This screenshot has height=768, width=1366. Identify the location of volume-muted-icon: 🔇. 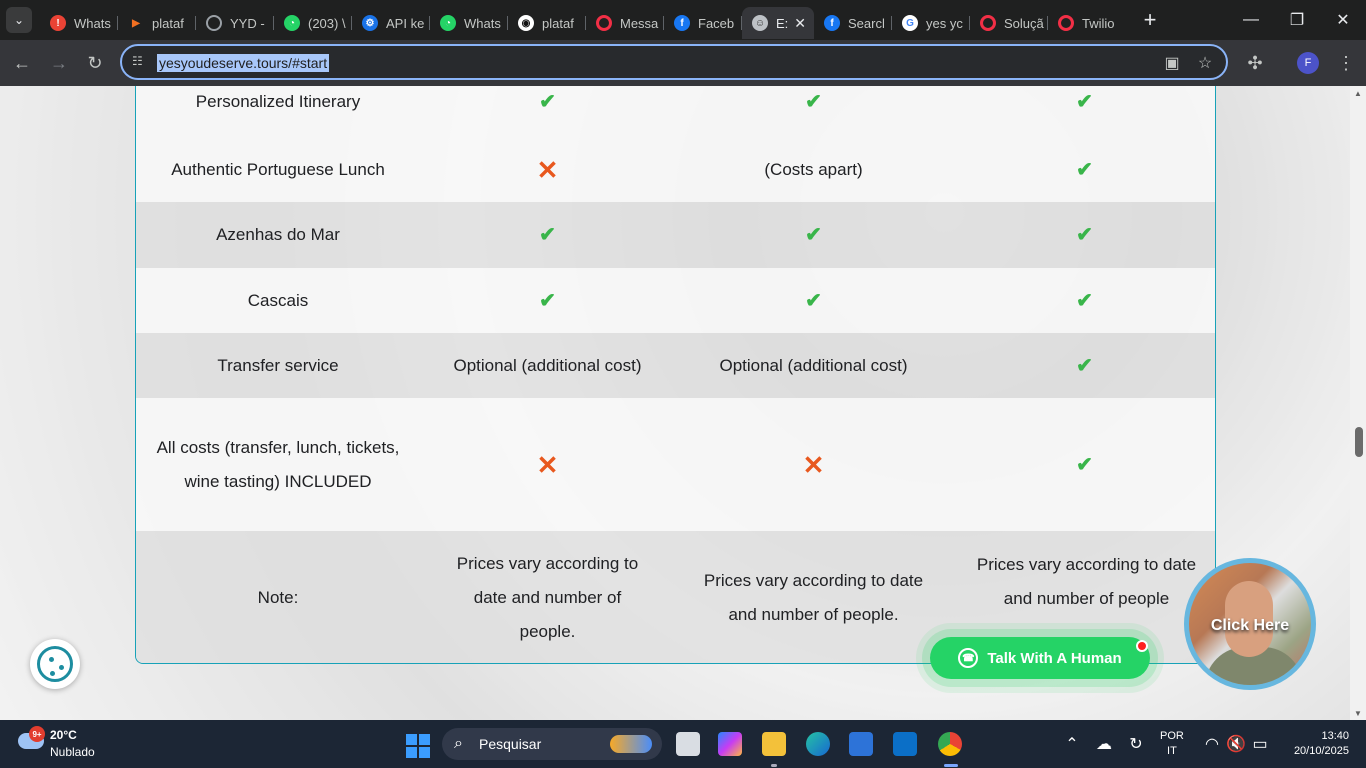
(1236, 743).